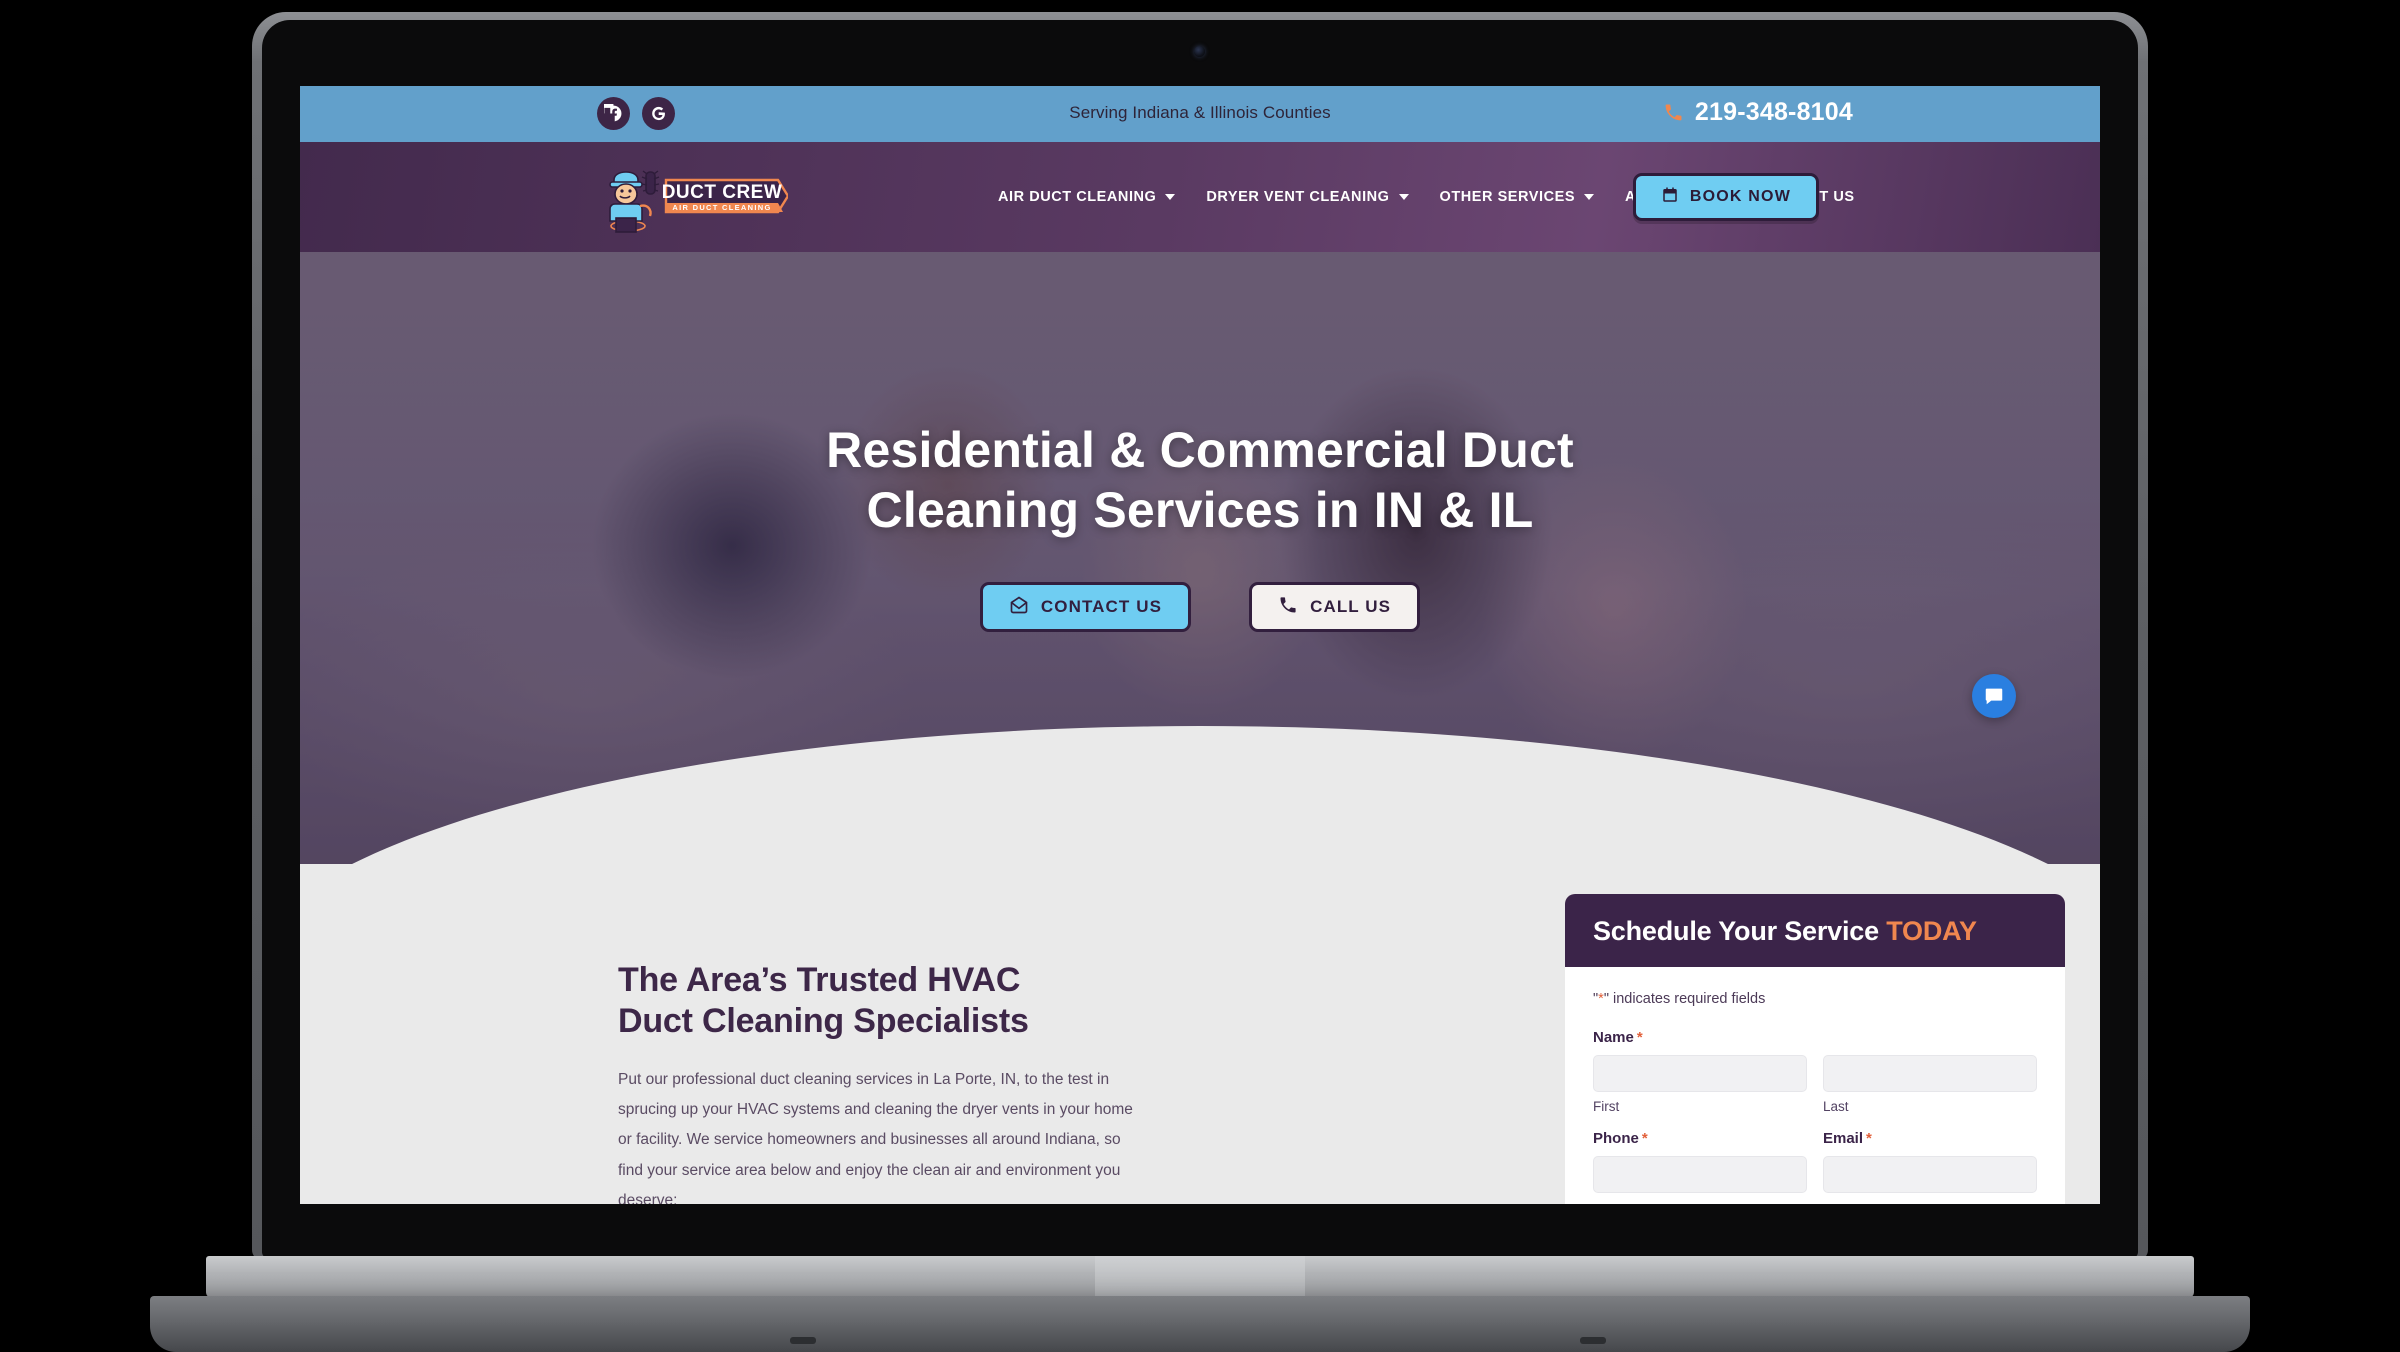  I want to click on webcam-icon, so click(1199, 51).